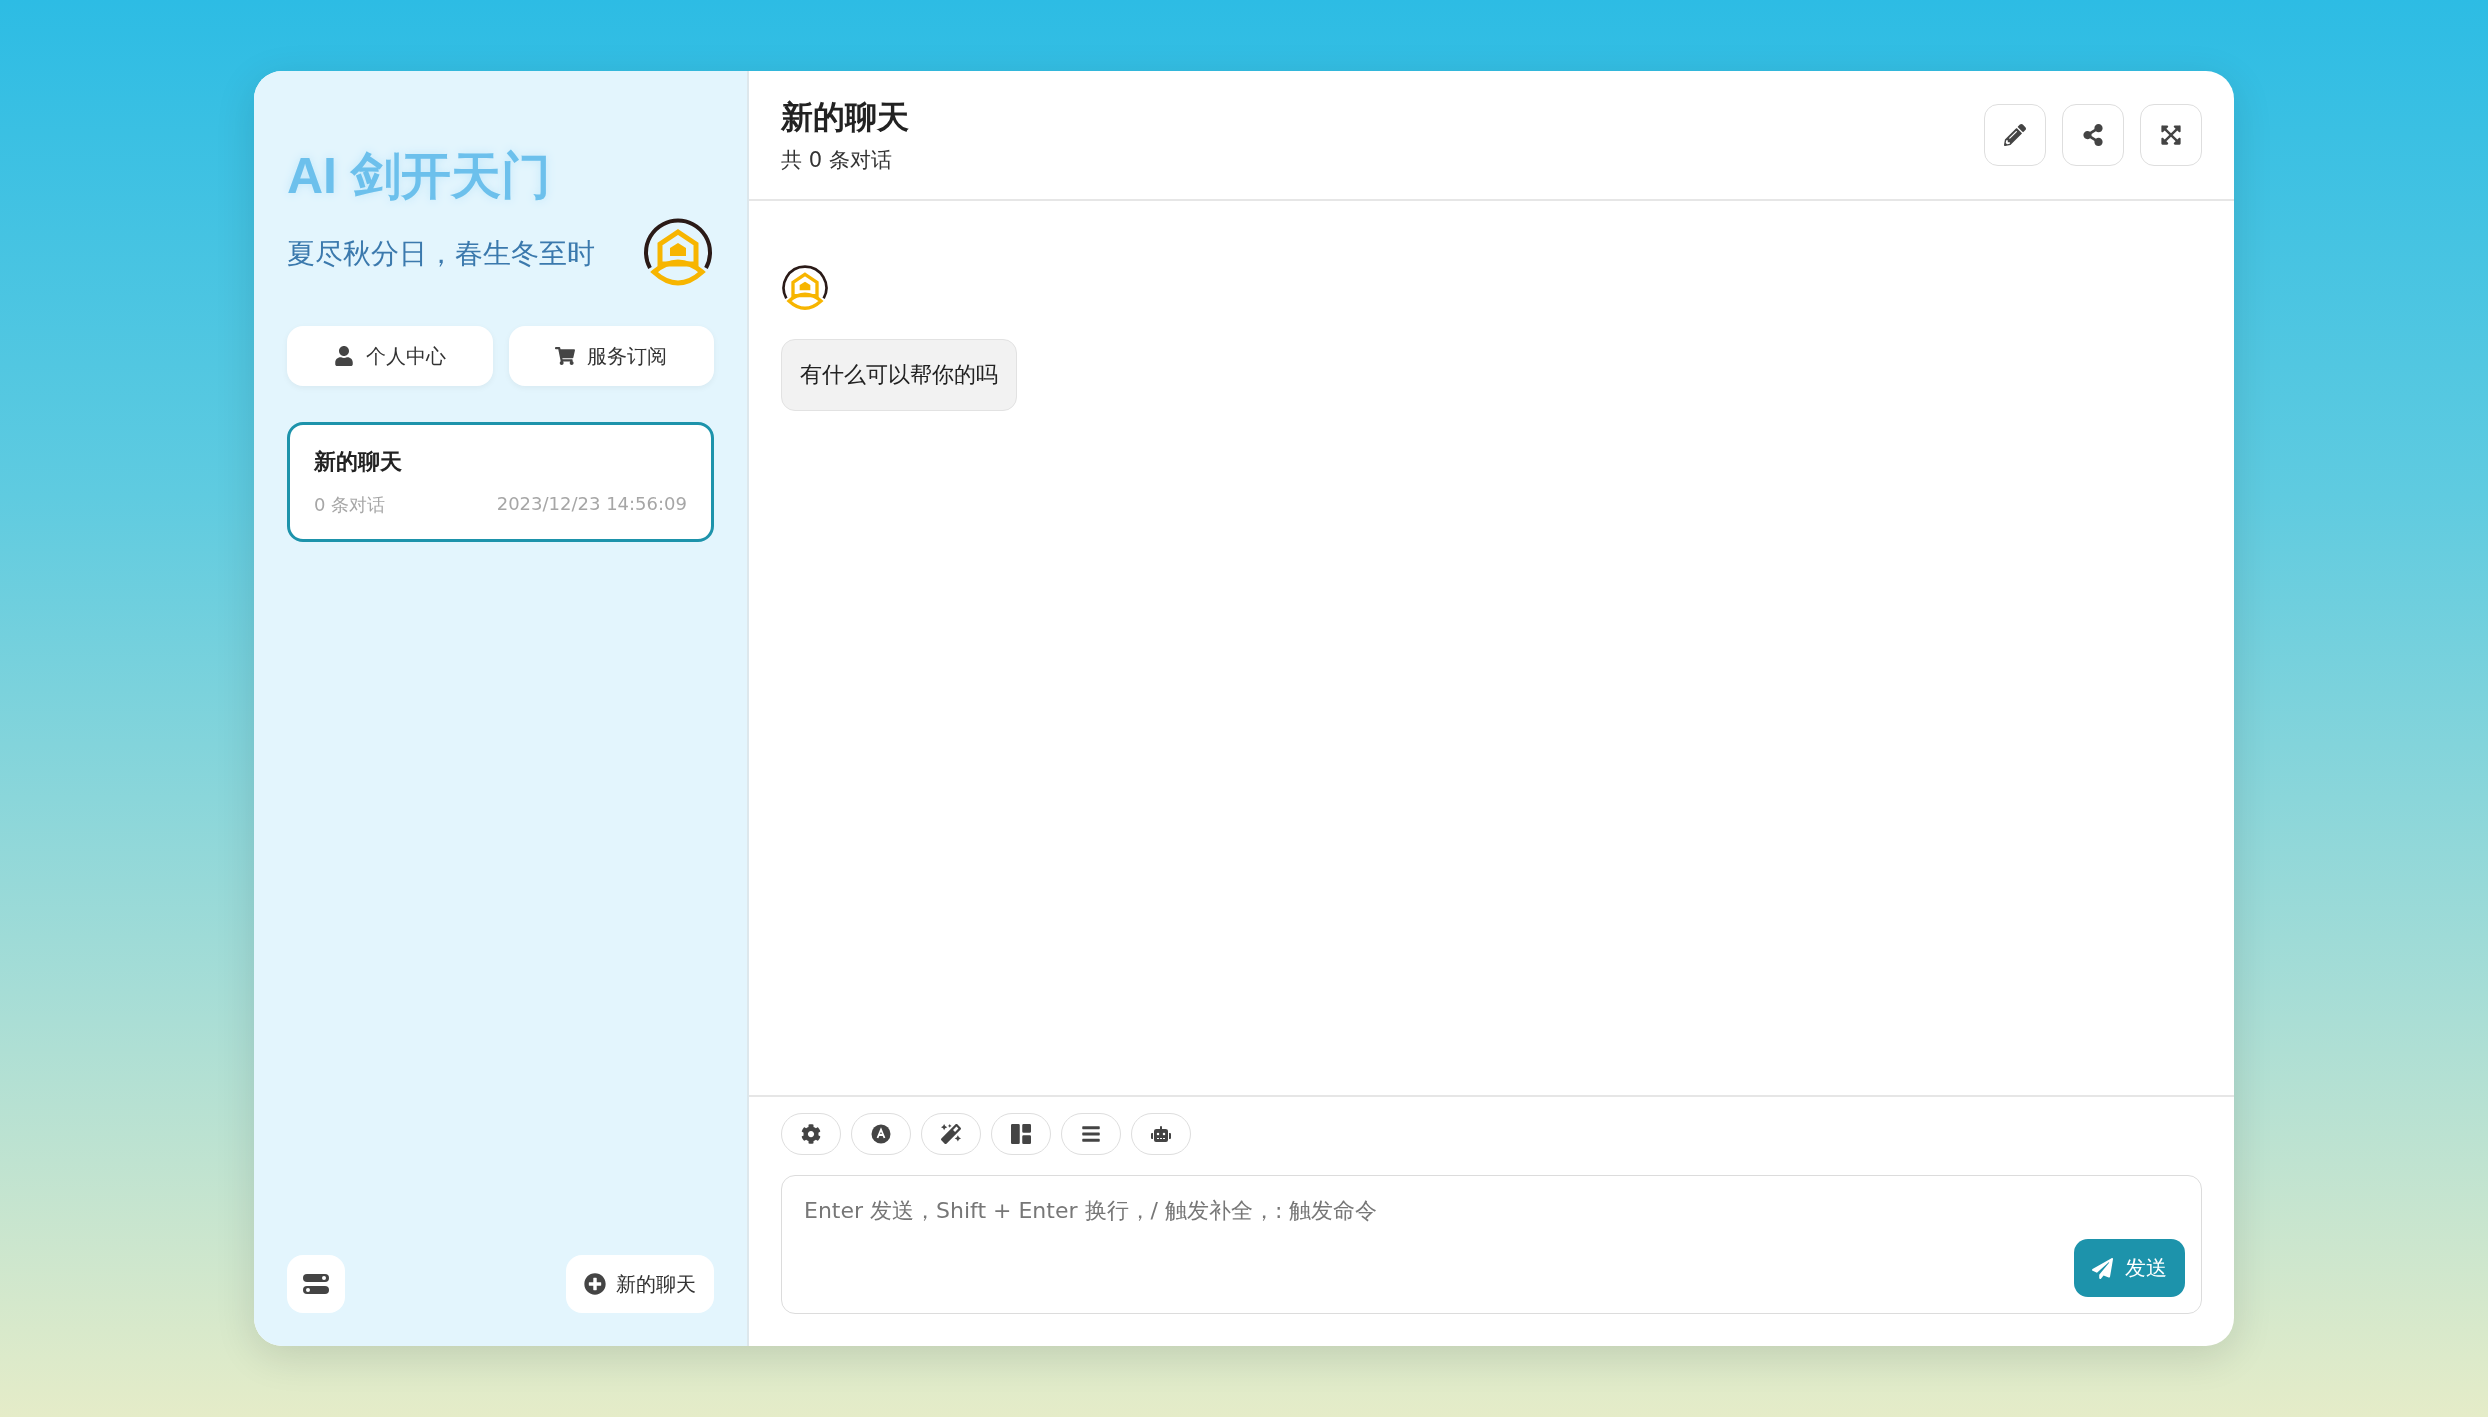  Describe the element at coordinates (591, 504) in the screenshot. I see `session-time: 2023/12/23 14:56:09` at that location.